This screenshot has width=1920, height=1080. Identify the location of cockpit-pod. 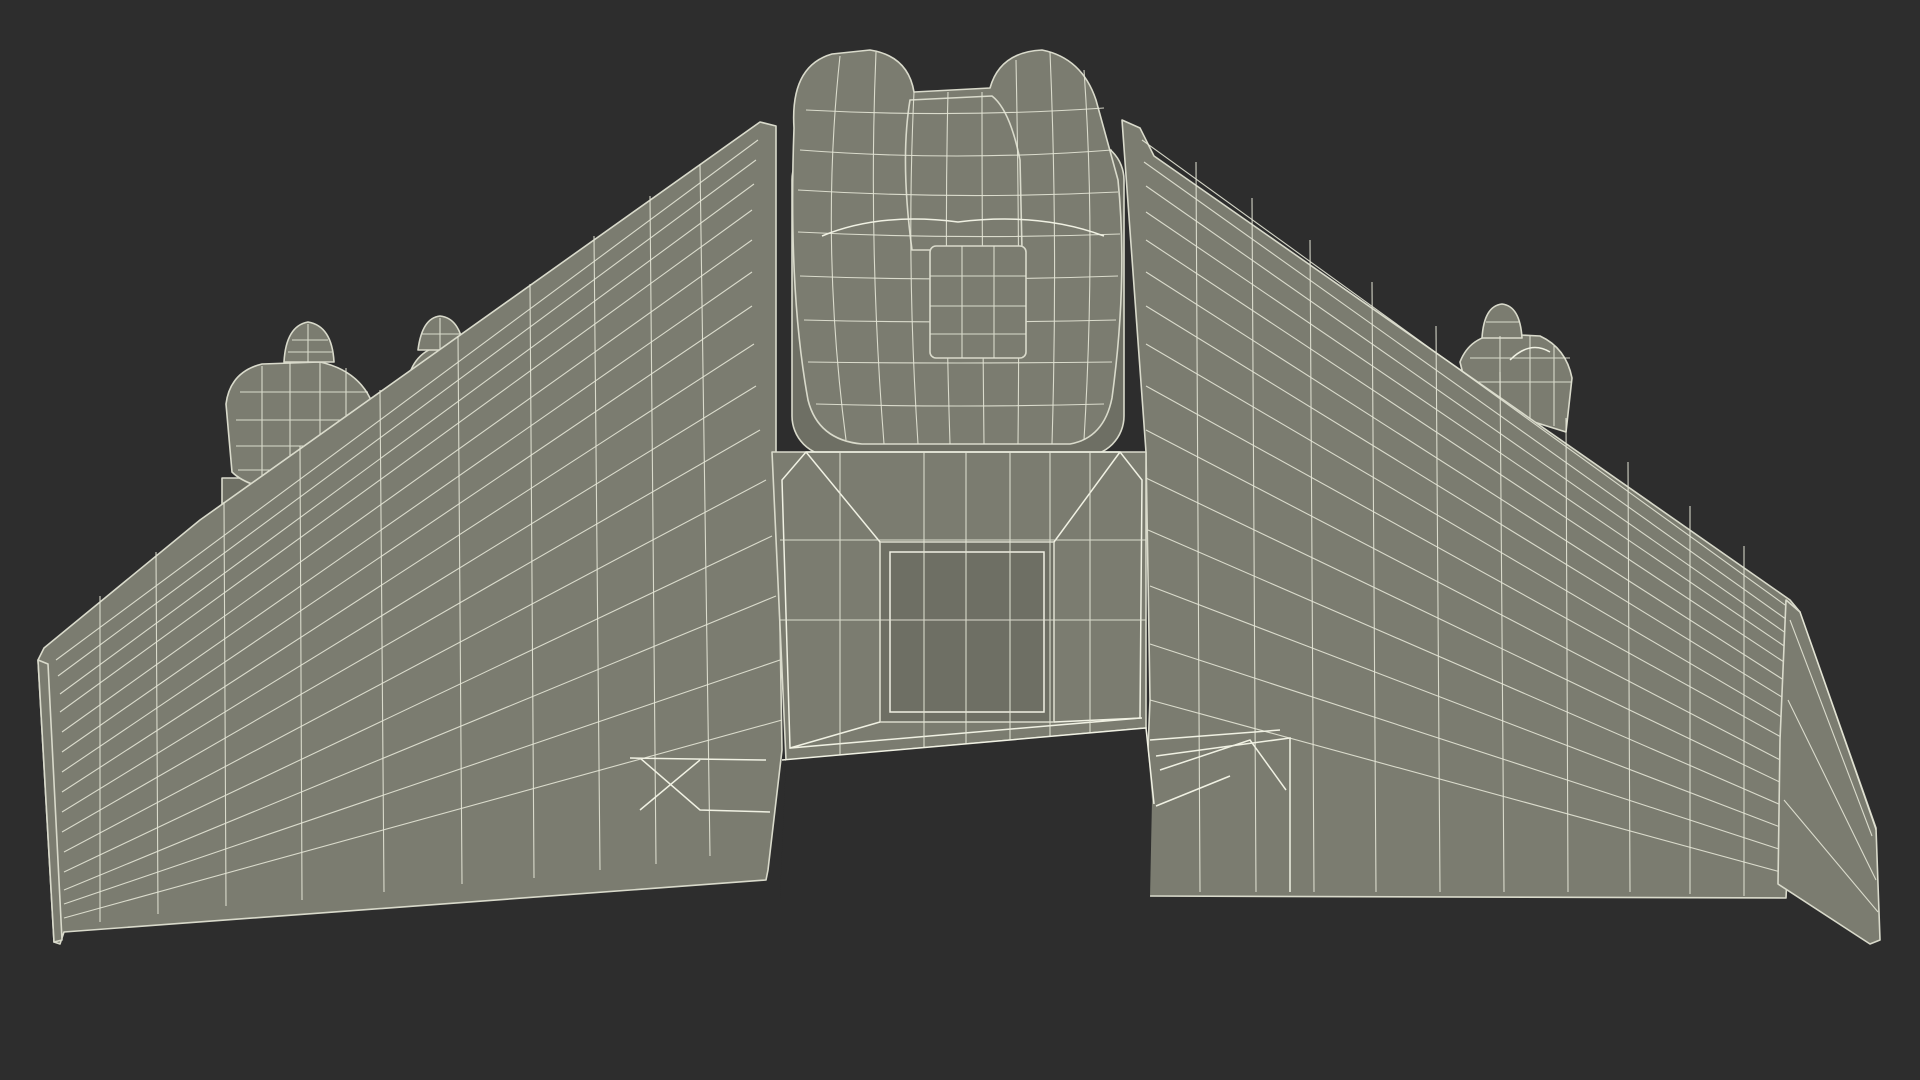
(958, 253).